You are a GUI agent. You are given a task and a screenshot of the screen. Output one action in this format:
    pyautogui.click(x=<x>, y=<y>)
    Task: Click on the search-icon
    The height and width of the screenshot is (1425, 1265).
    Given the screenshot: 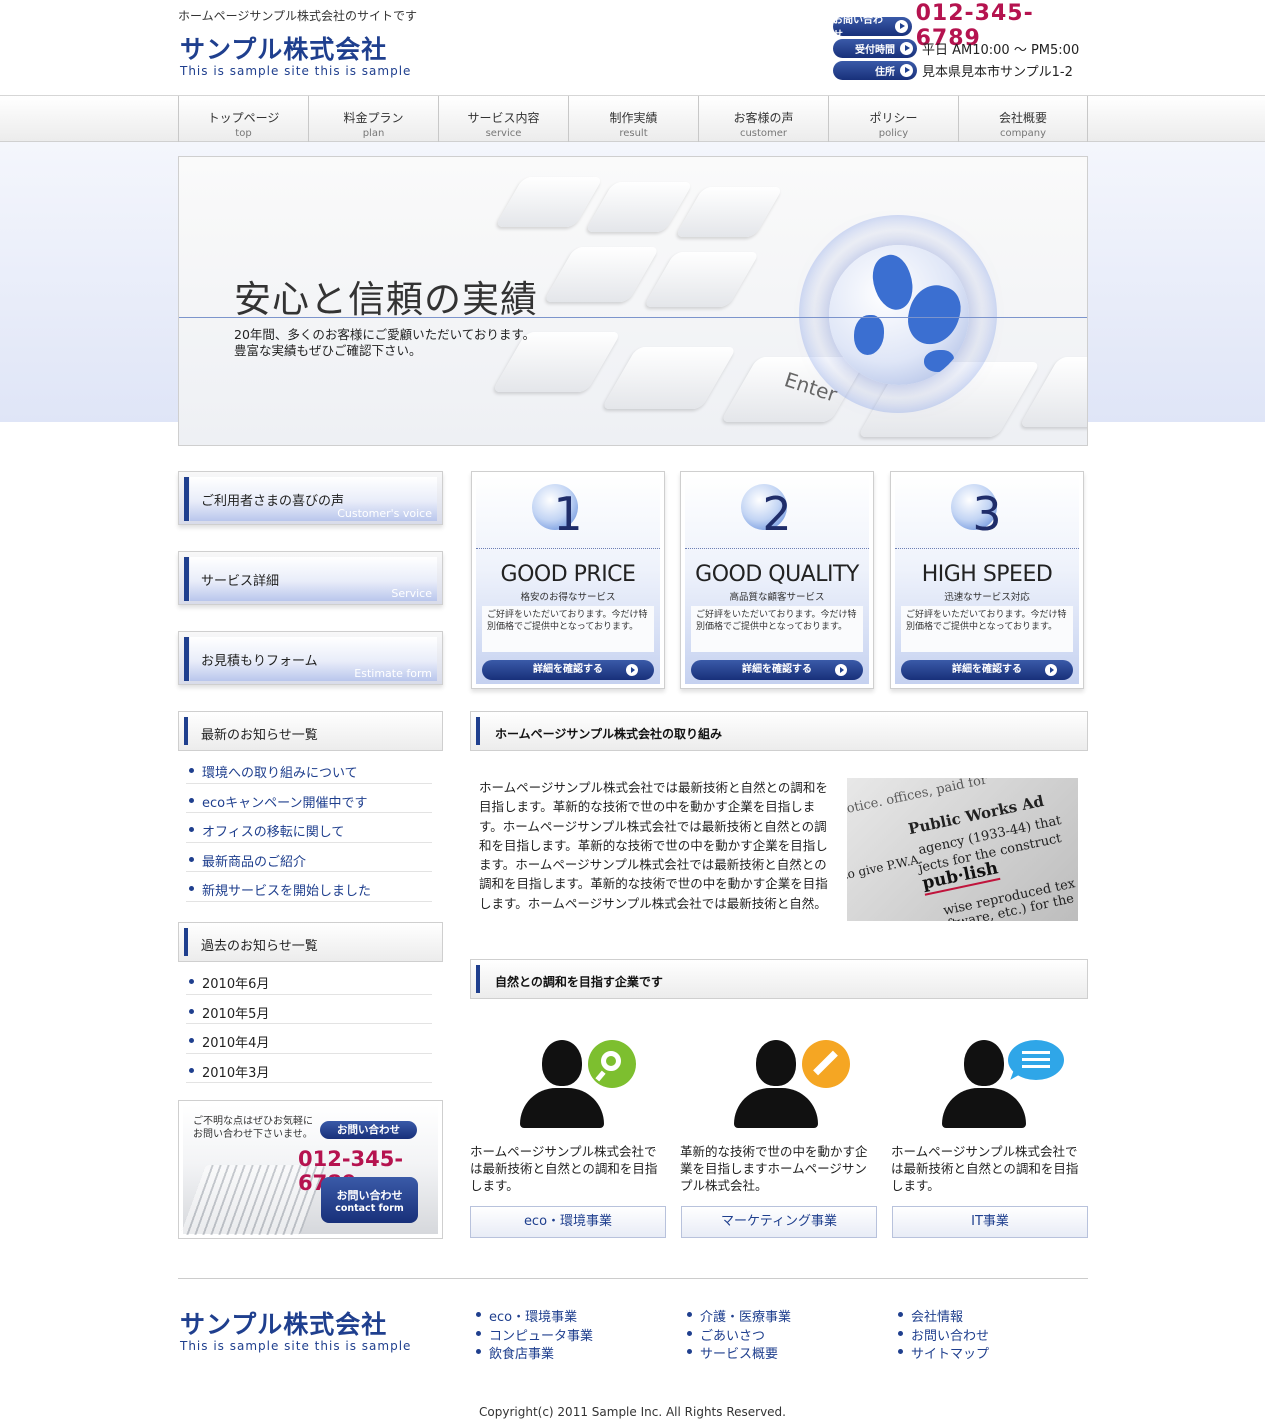 What is the action you would take?
    pyautogui.click(x=612, y=1064)
    